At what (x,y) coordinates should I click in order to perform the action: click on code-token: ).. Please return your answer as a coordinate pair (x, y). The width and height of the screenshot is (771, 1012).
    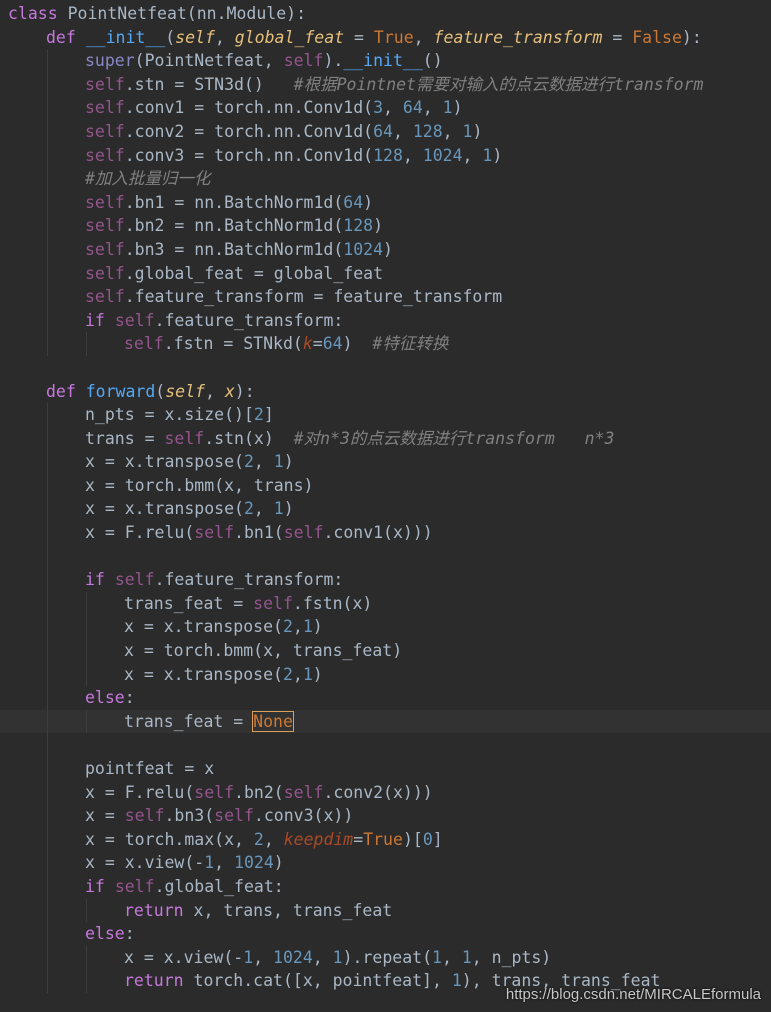
    Looking at the image, I should click on (333, 61).